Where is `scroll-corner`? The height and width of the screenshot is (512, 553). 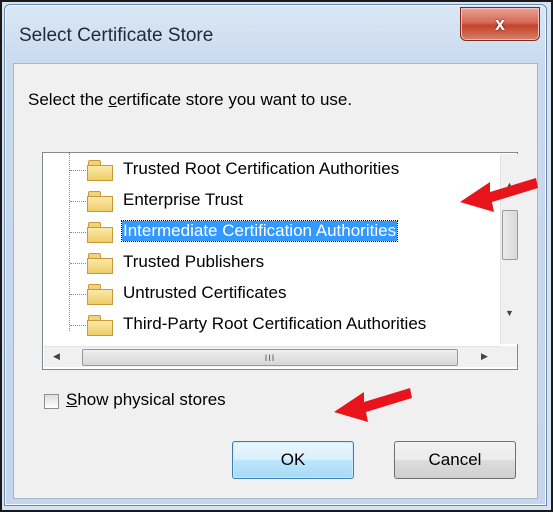
scroll-corner is located at coordinates (508, 356).